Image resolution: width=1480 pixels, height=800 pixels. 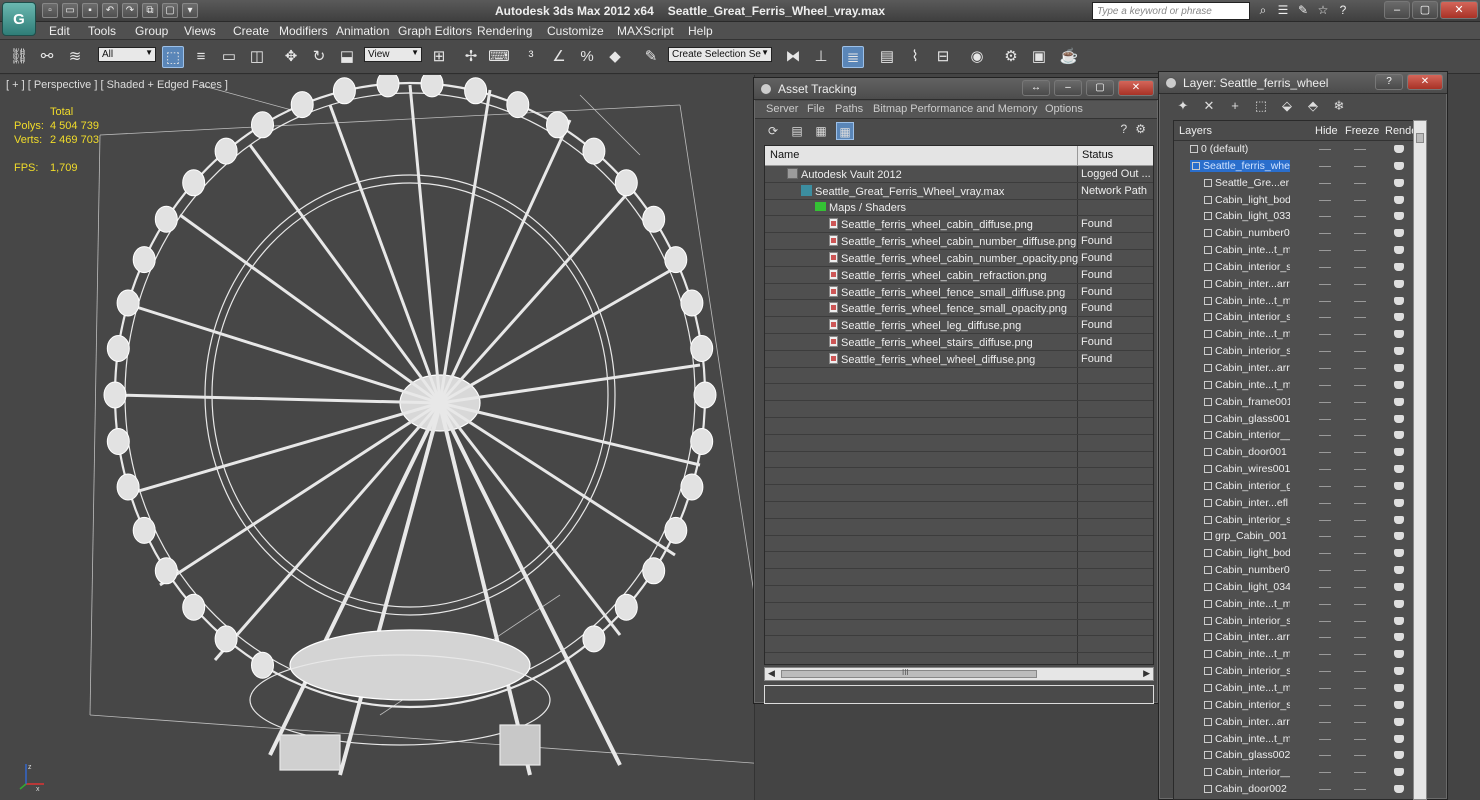 What do you see at coordinates (720, 54) in the screenshot?
I see `named-selection-sets-dropdown: Create Selection Se ▼` at bounding box center [720, 54].